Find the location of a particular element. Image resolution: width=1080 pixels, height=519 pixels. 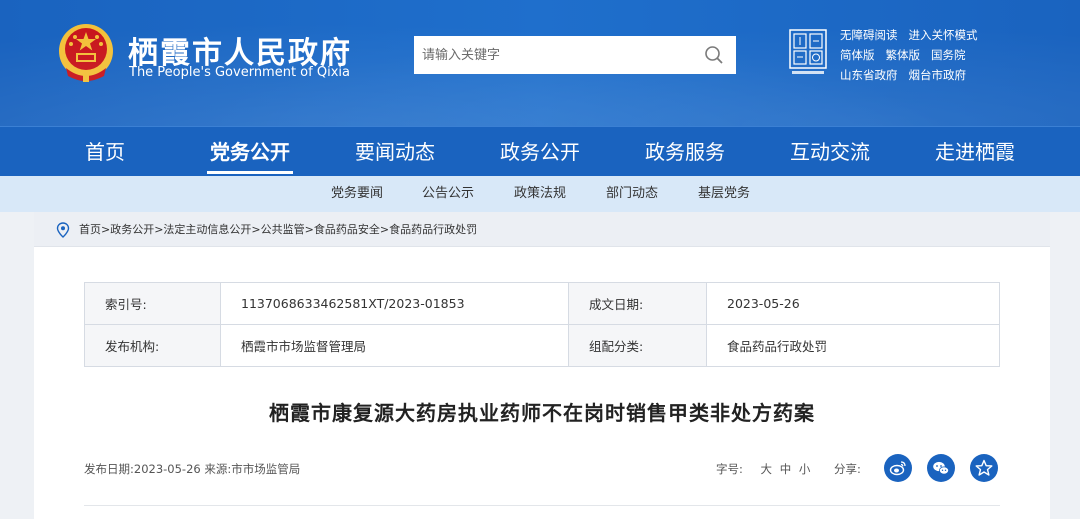

top-links: 无障碍阅读 进入关怀模式 简体版 繁体版 国务院 山东省政府 烟台市政府 is located at coordinates (914, 55).